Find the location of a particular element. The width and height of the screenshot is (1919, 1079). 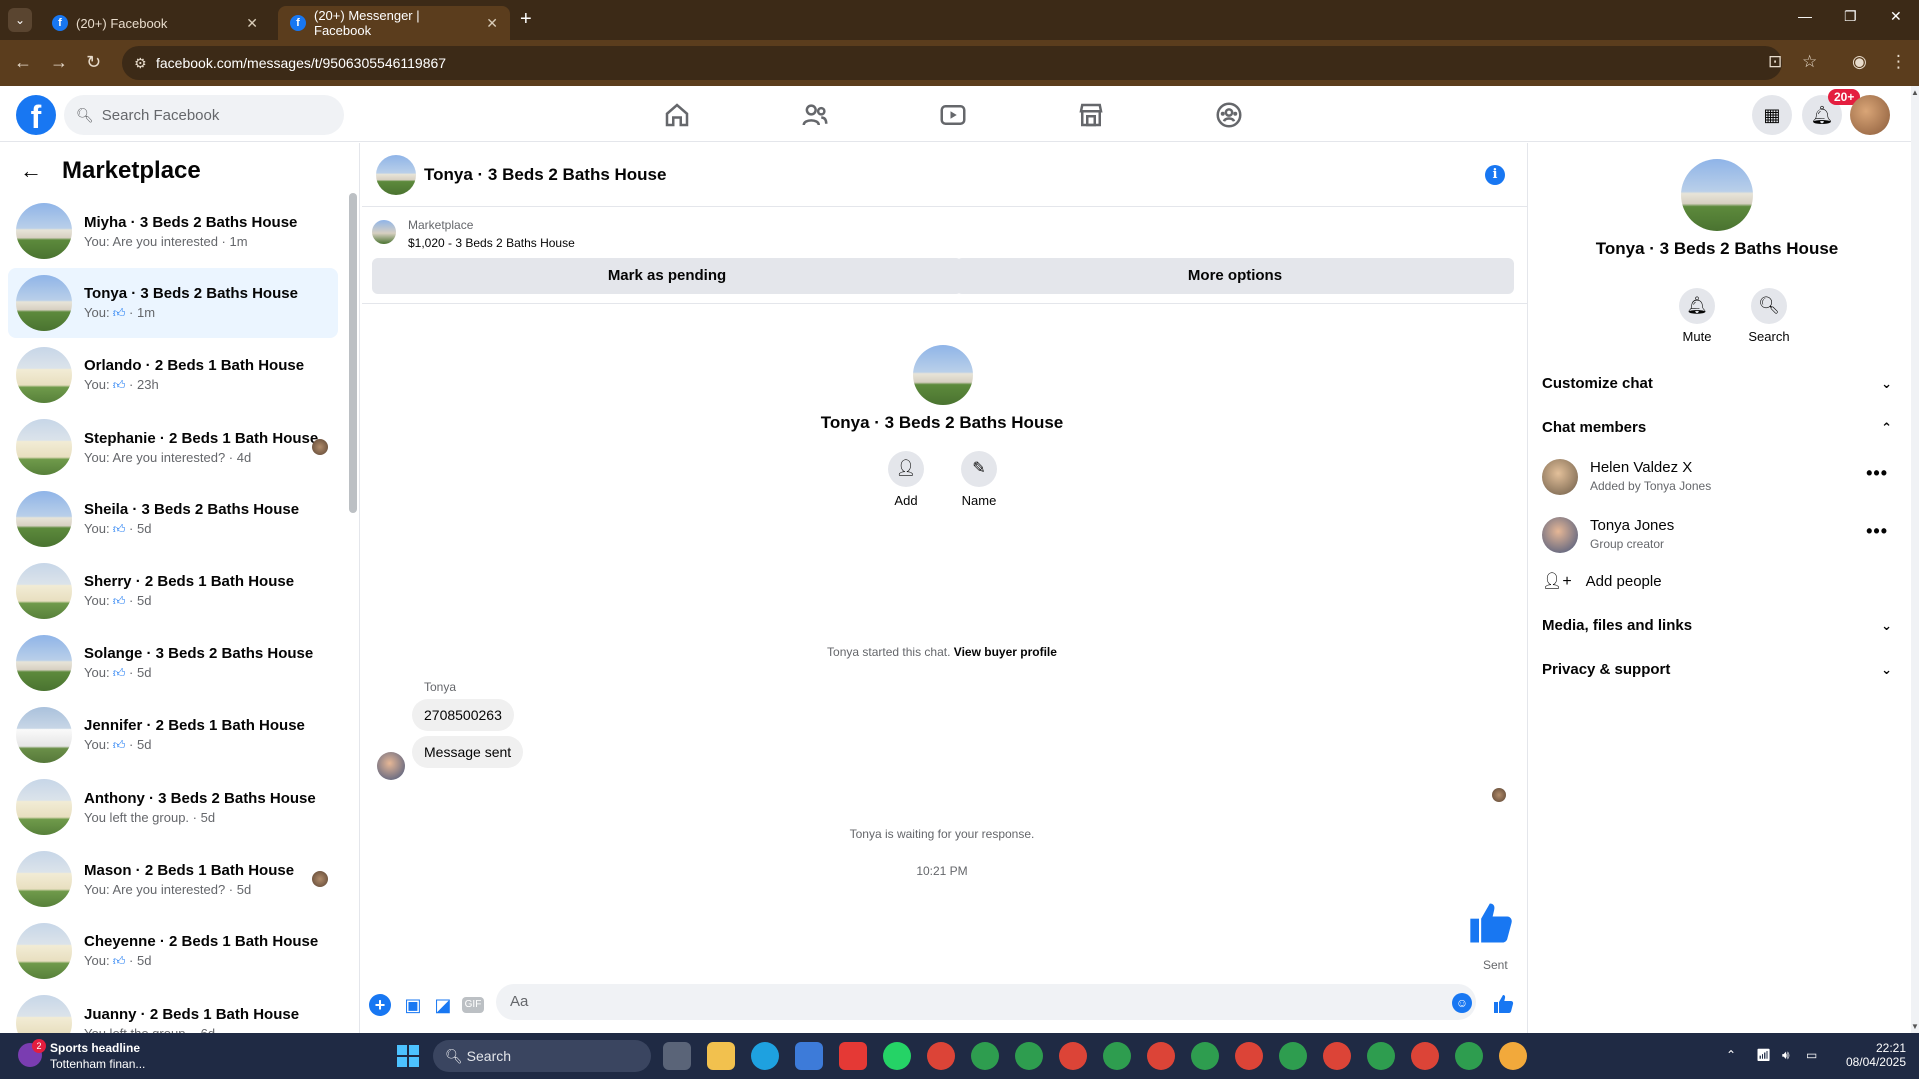

back-icon: ← is located at coordinates (23, 62).